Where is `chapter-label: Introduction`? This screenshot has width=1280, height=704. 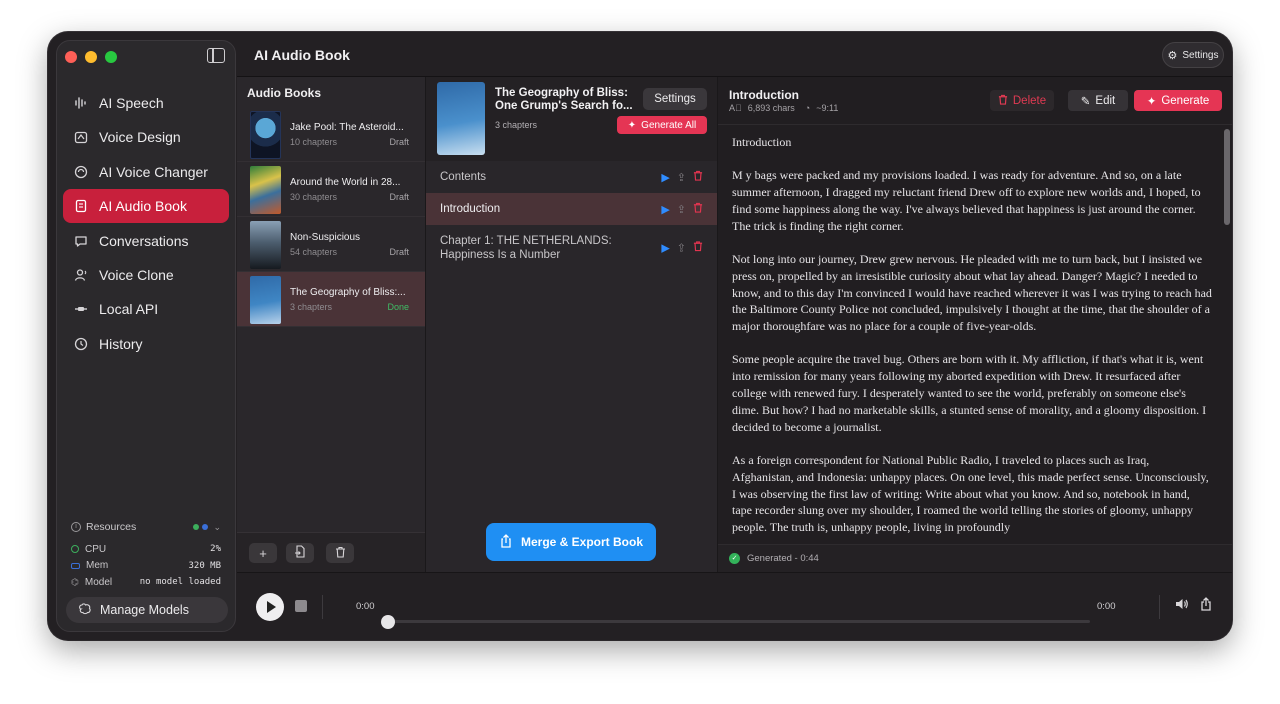 chapter-label: Introduction is located at coordinates (470, 209).